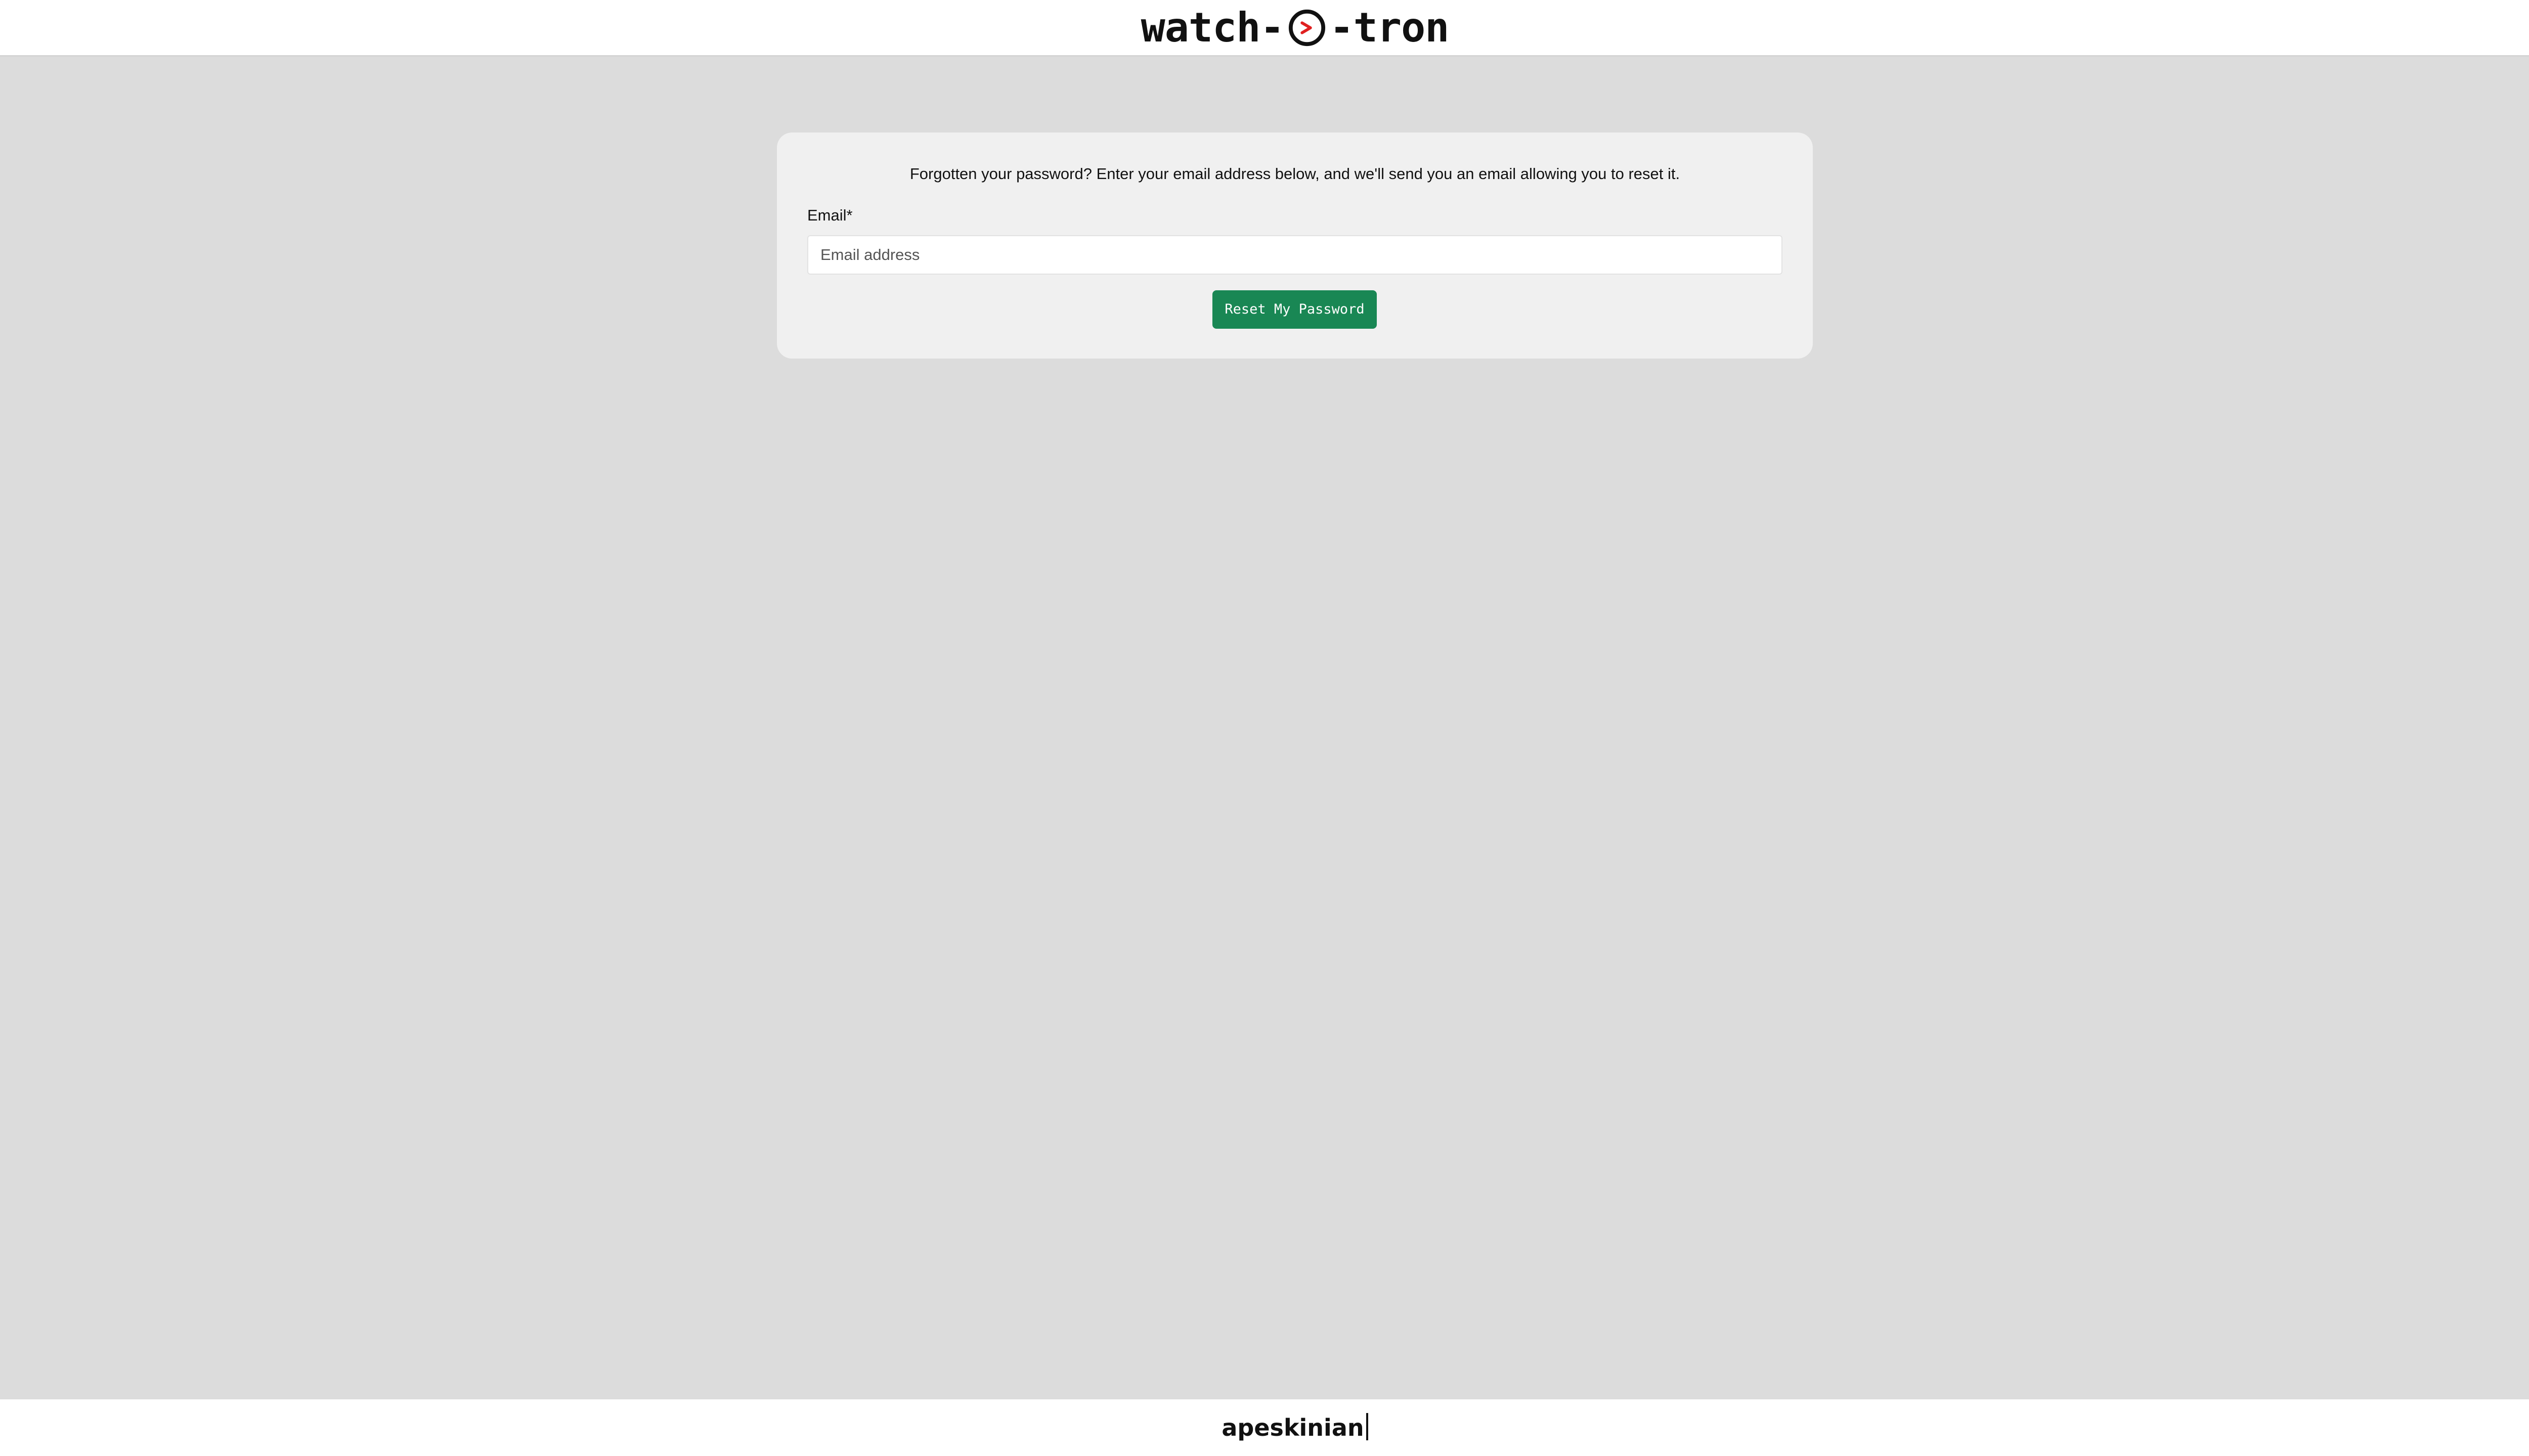 This screenshot has height=1456, width=2529. I want to click on email-field-wrapper, so click(1294, 255).